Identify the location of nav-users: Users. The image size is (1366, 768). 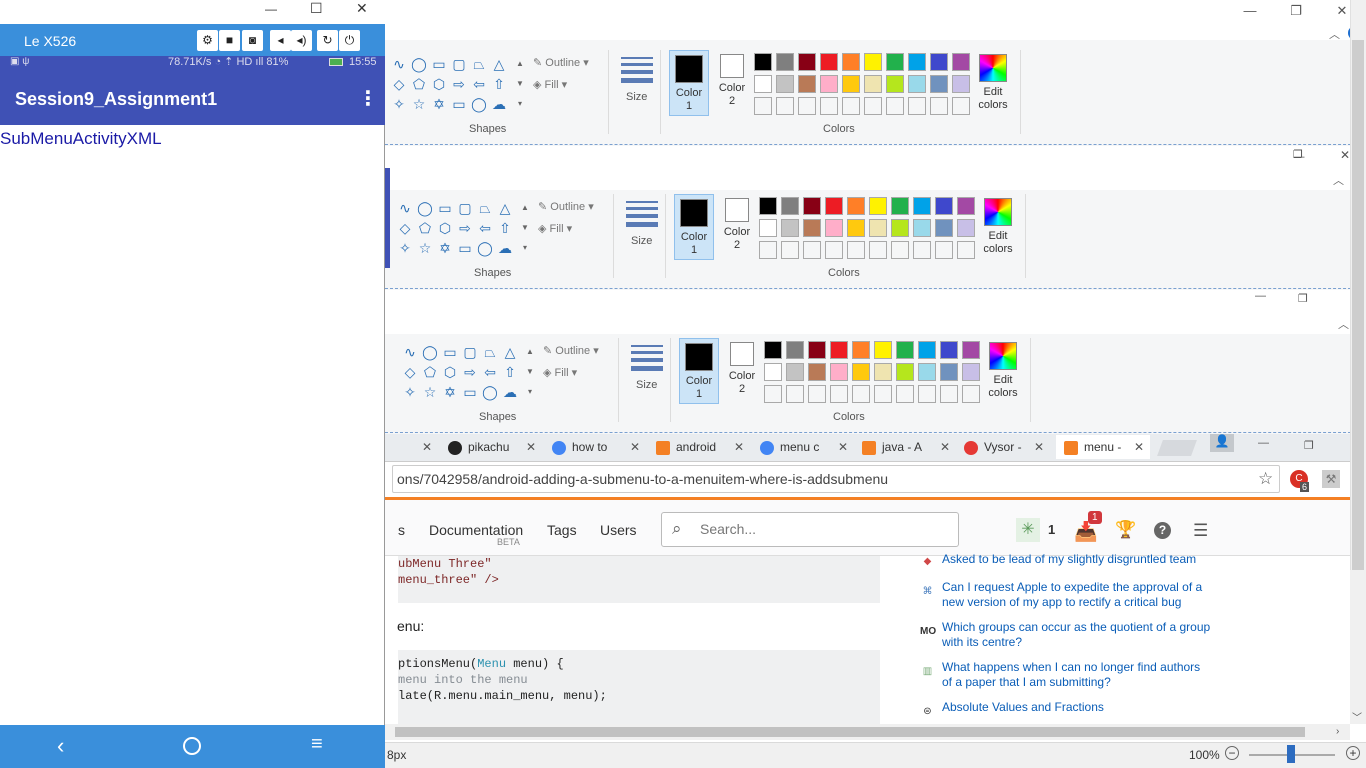
(618, 530).